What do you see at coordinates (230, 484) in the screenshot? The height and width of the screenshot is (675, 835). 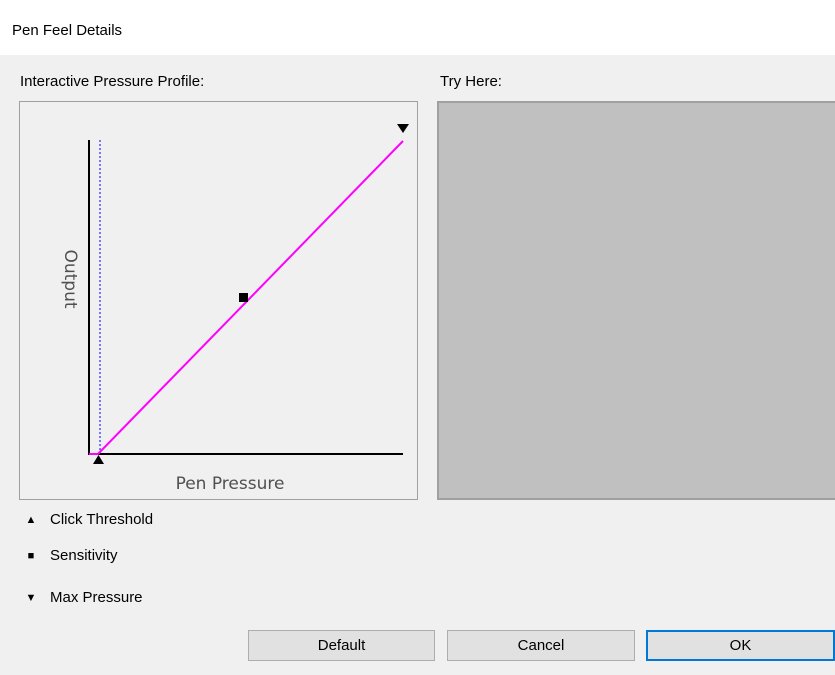 I see `x-axis-label: Pen Pressure` at bounding box center [230, 484].